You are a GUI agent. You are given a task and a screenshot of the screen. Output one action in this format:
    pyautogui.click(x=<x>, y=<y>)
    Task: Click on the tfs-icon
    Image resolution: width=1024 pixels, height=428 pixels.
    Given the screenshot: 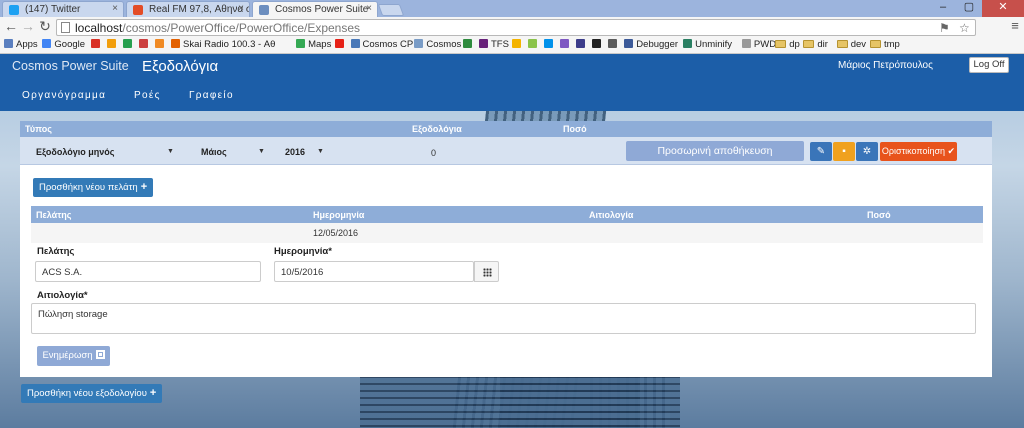 What is the action you would take?
    pyautogui.click(x=483, y=43)
    